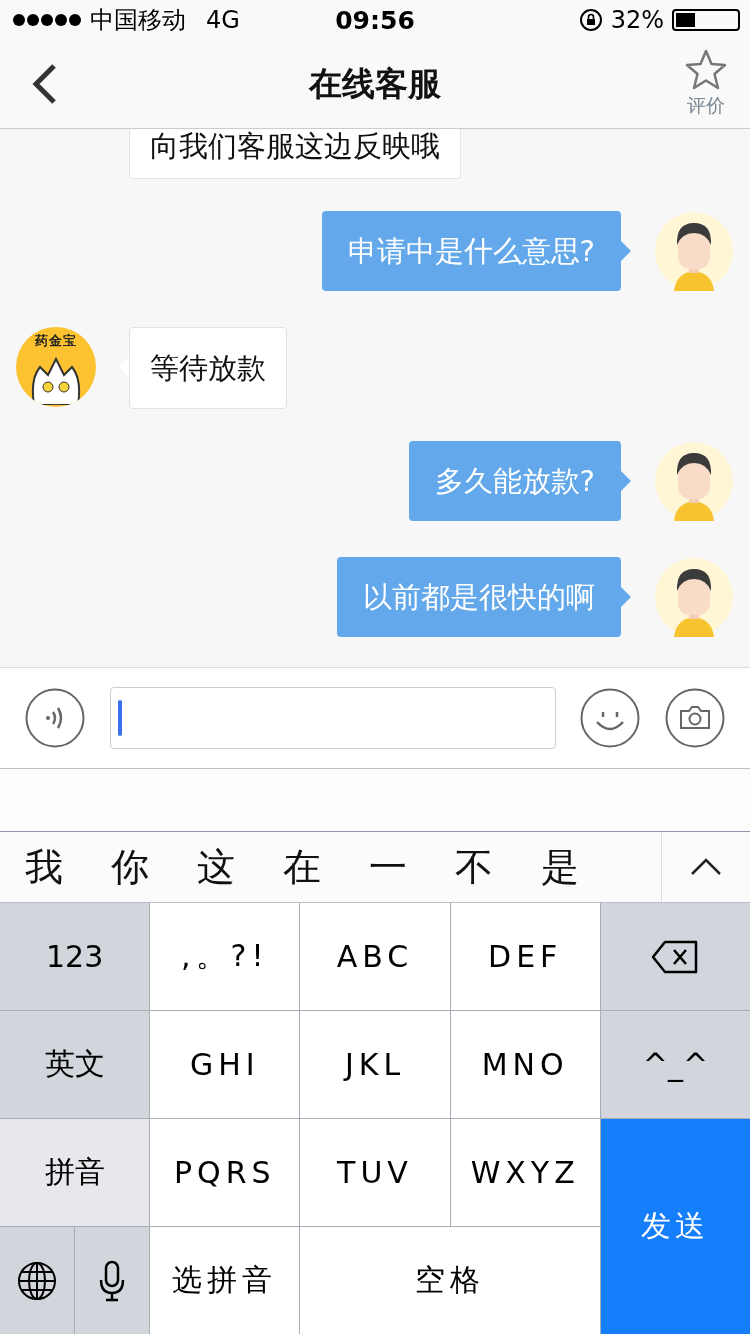 The height and width of the screenshot is (1334, 750). What do you see at coordinates (375, 1172) in the screenshot?
I see `keyboard-key: TUV` at bounding box center [375, 1172].